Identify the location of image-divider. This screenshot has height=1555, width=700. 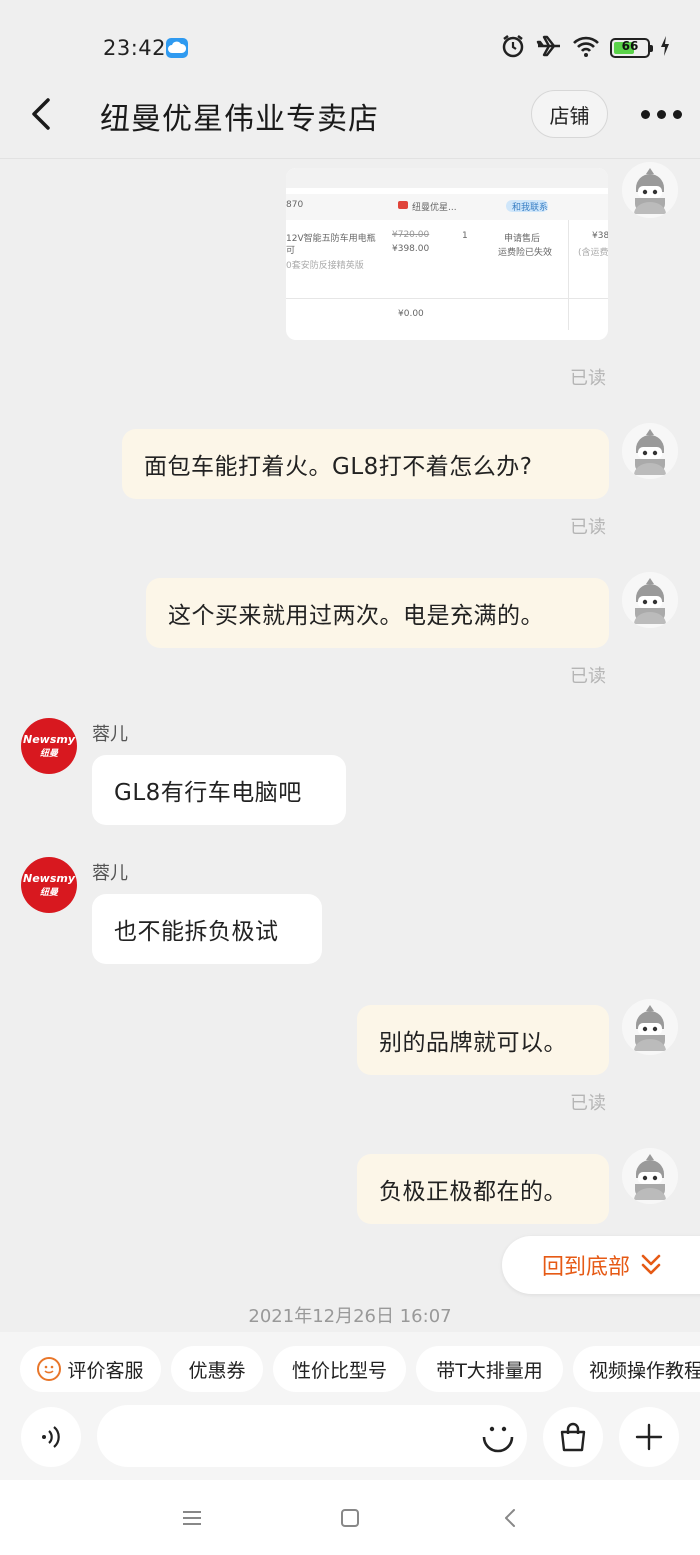
(447, 298).